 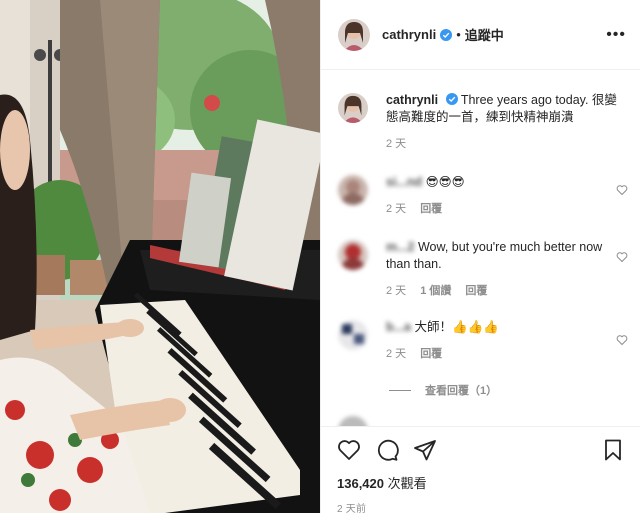 I want to click on author-username: cathrynli, so click(x=409, y=34).